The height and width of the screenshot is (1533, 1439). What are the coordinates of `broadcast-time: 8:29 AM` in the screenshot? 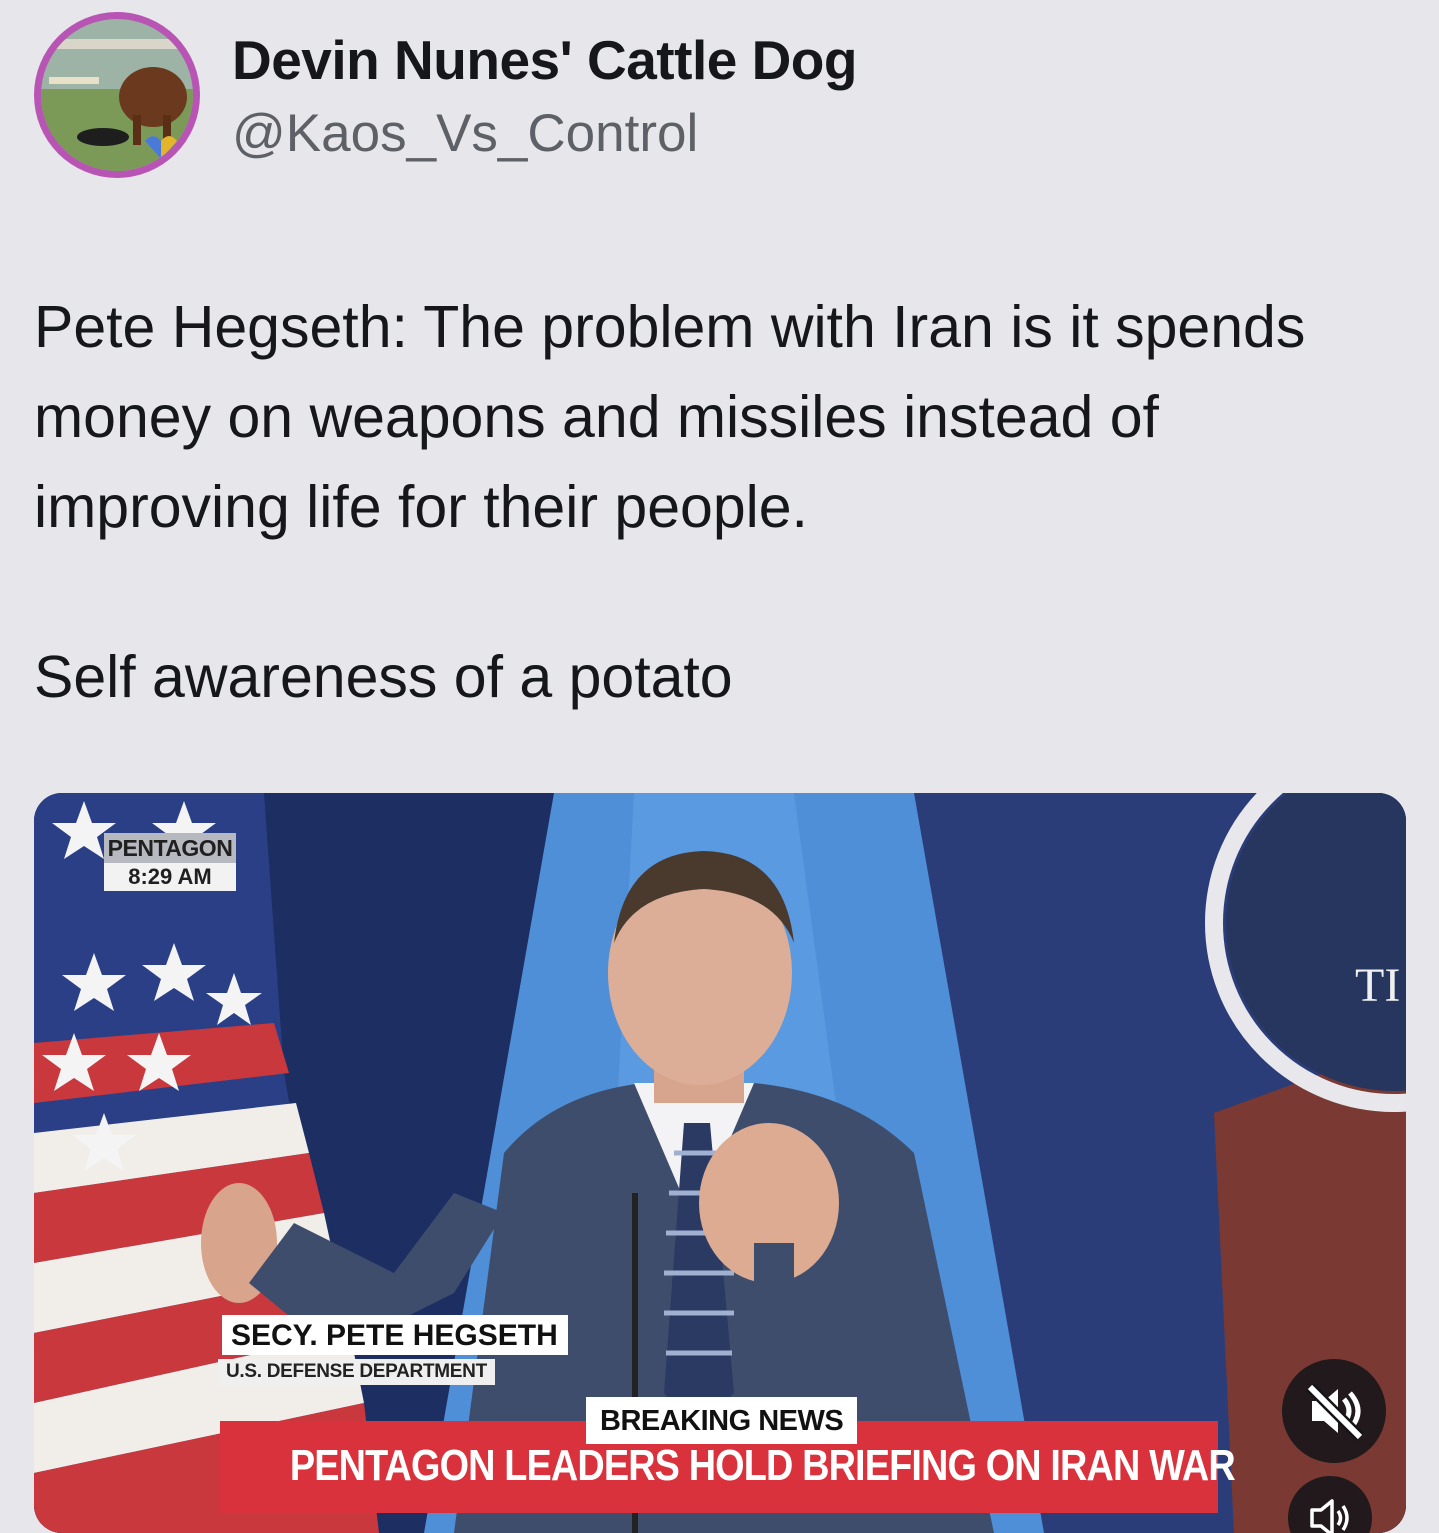 It's located at (170, 877).